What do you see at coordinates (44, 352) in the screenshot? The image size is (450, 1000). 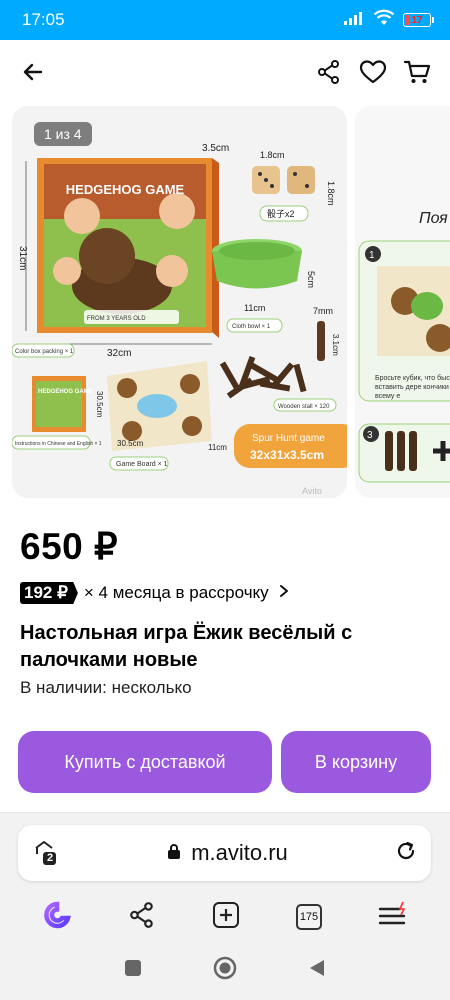 I see `box-label: Color box packing × 1` at bounding box center [44, 352].